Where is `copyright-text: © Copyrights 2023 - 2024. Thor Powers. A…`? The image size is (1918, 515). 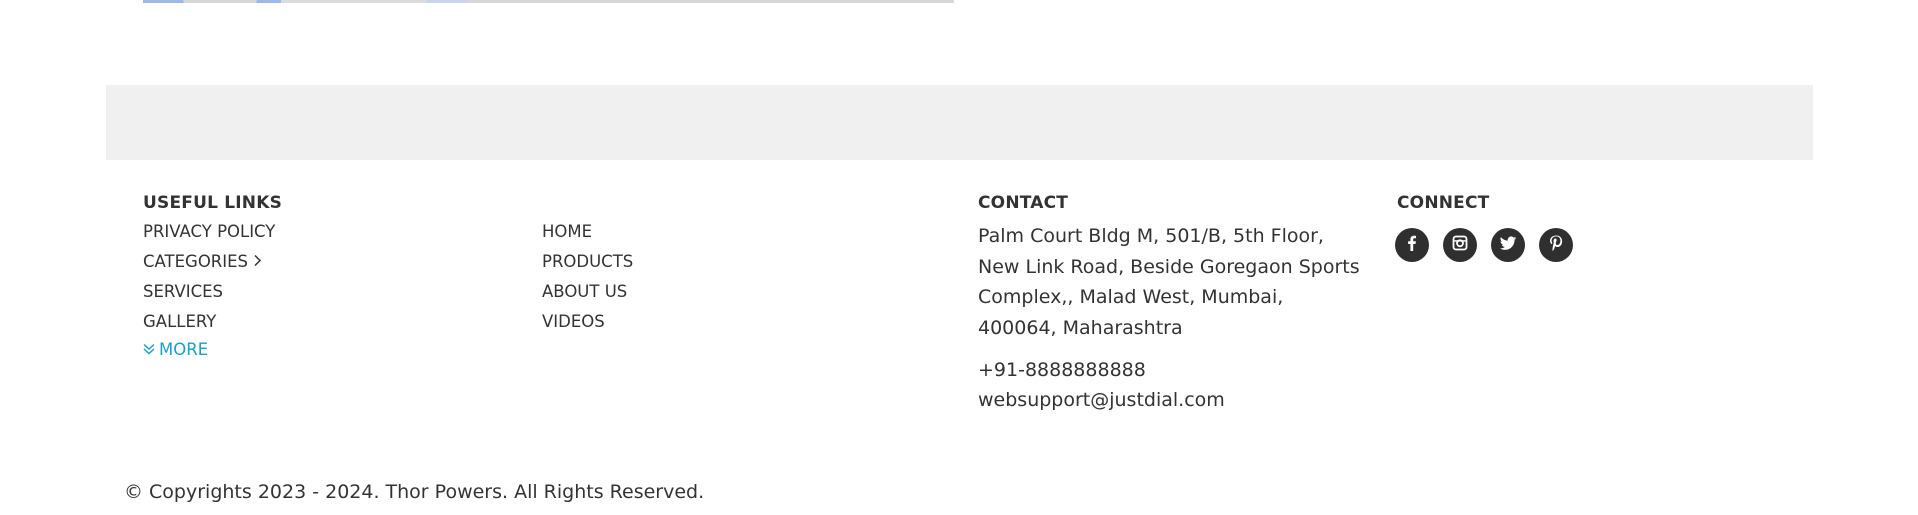
copyright-text: © Copyrights 2023 - 2024. Thor Powers. A… is located at coordinates (414, 492).